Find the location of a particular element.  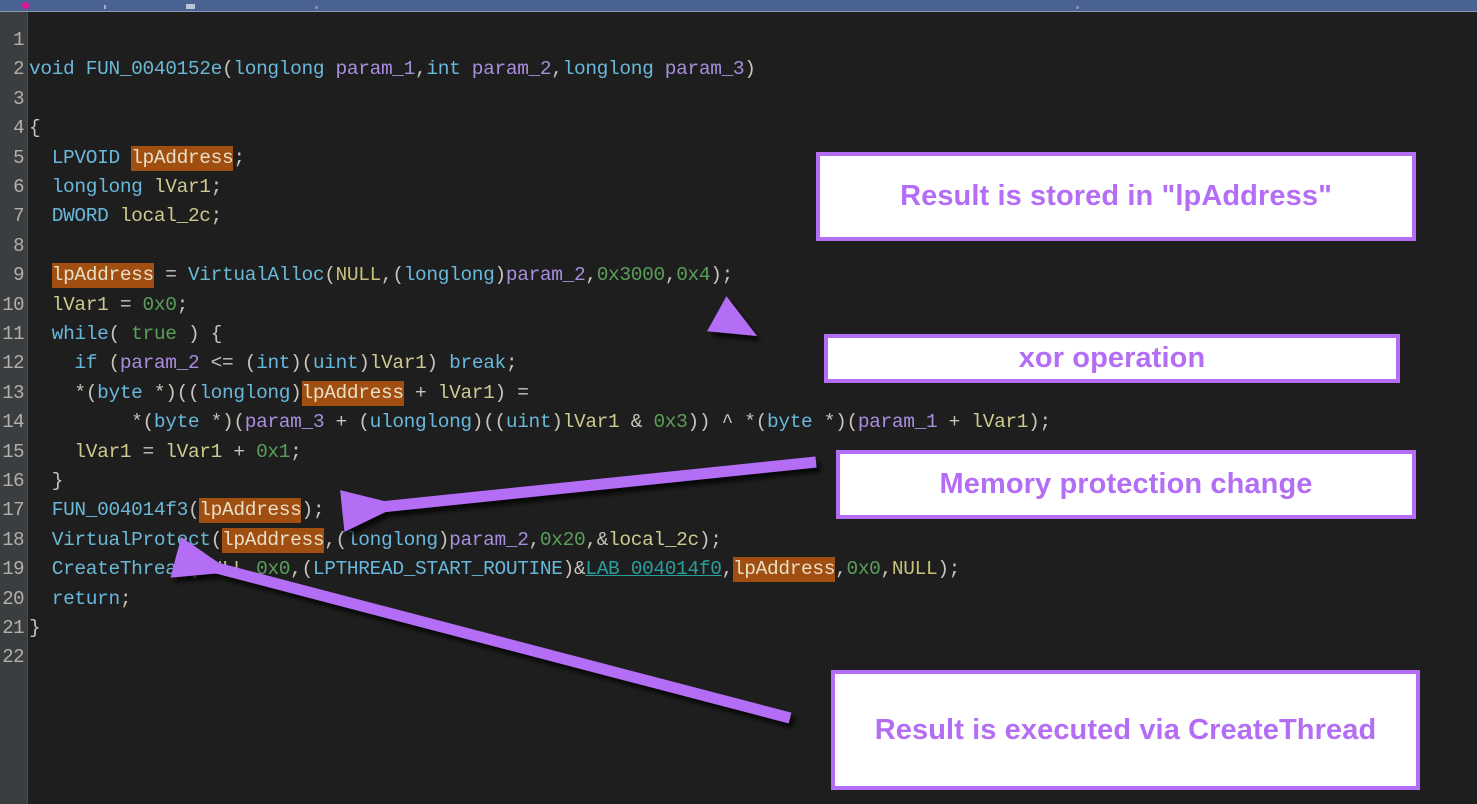

code-token: return is located at coordinates (85, 598).